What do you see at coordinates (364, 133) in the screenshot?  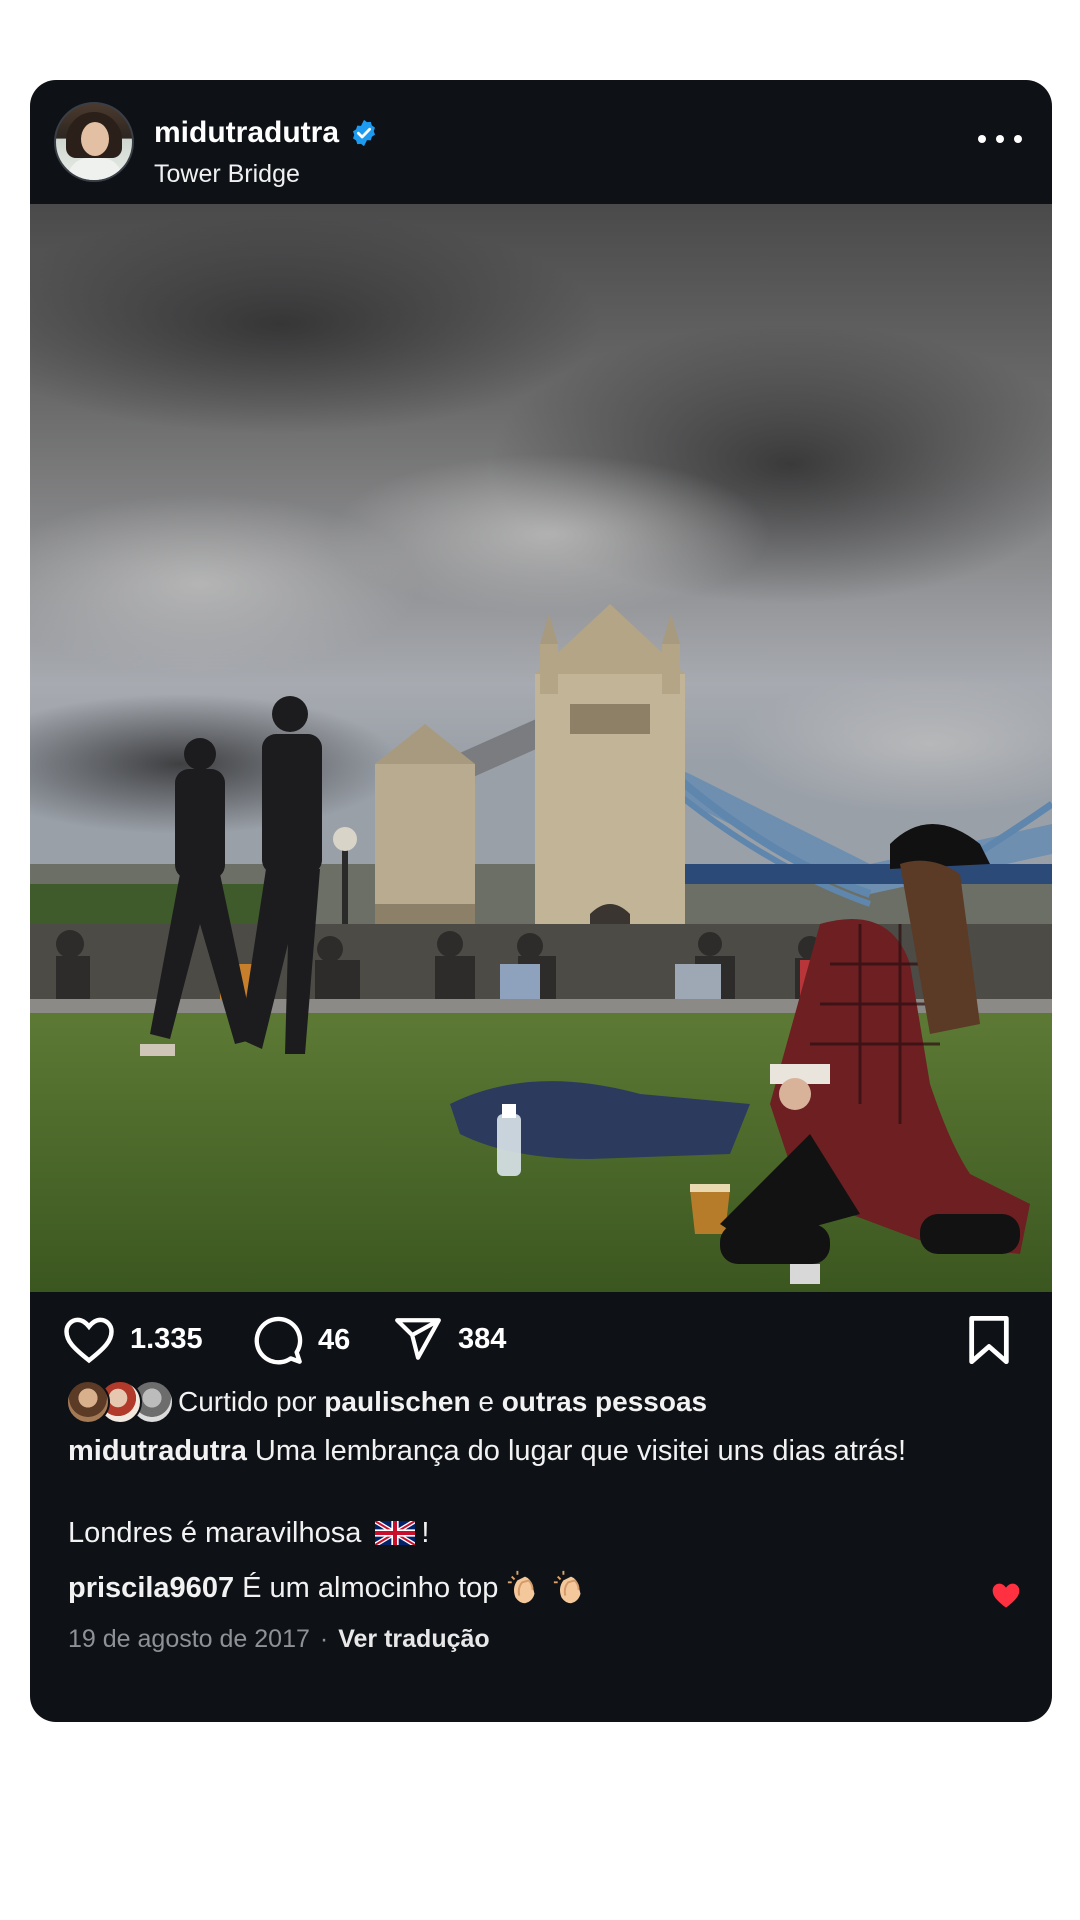 I see `verified-badge-icon` at bounding box center [364, 133].